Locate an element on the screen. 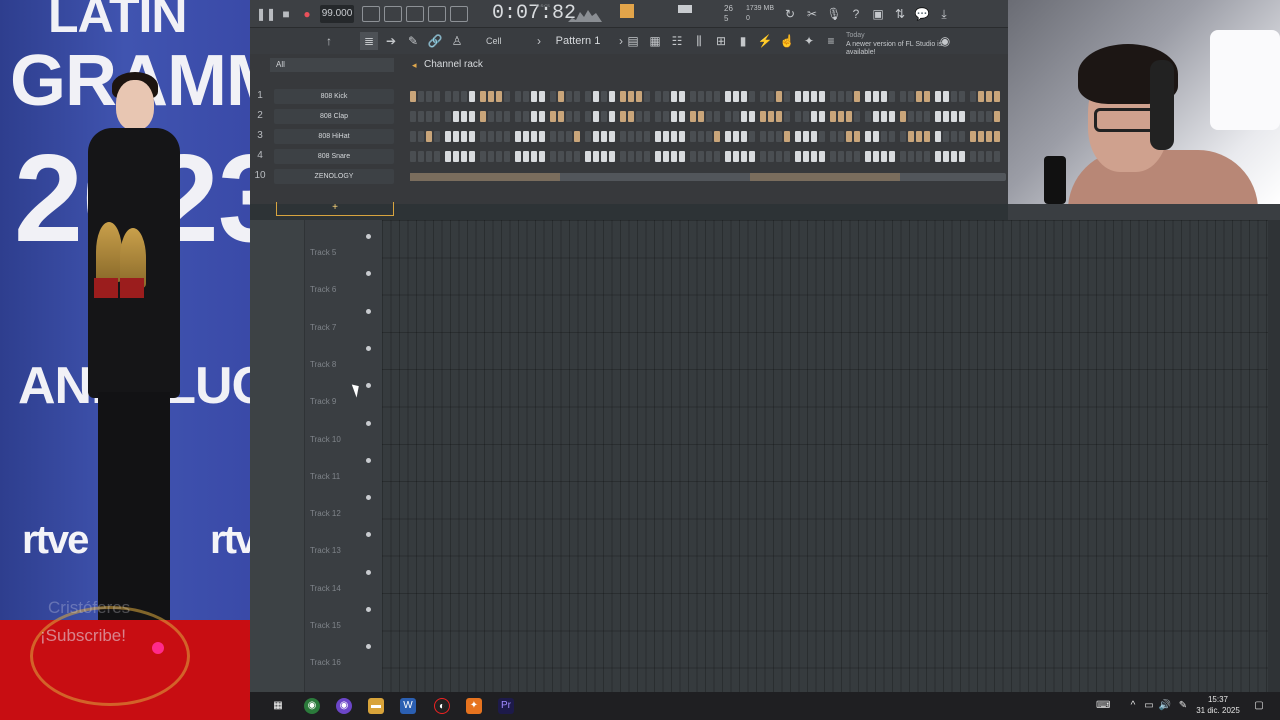 This screenshot has width=1280, height=720. arrow-right-icon: ➔ is located at coordinates (391, 41).